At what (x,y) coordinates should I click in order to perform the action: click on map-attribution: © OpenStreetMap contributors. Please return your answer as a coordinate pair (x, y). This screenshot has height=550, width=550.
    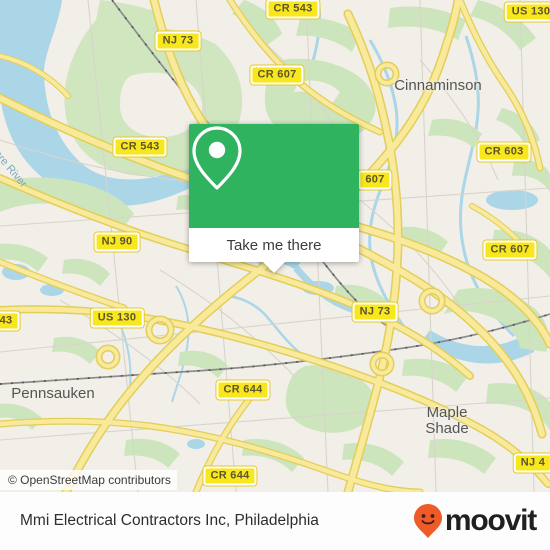
    Looking at the image, I should click on (88, 480).